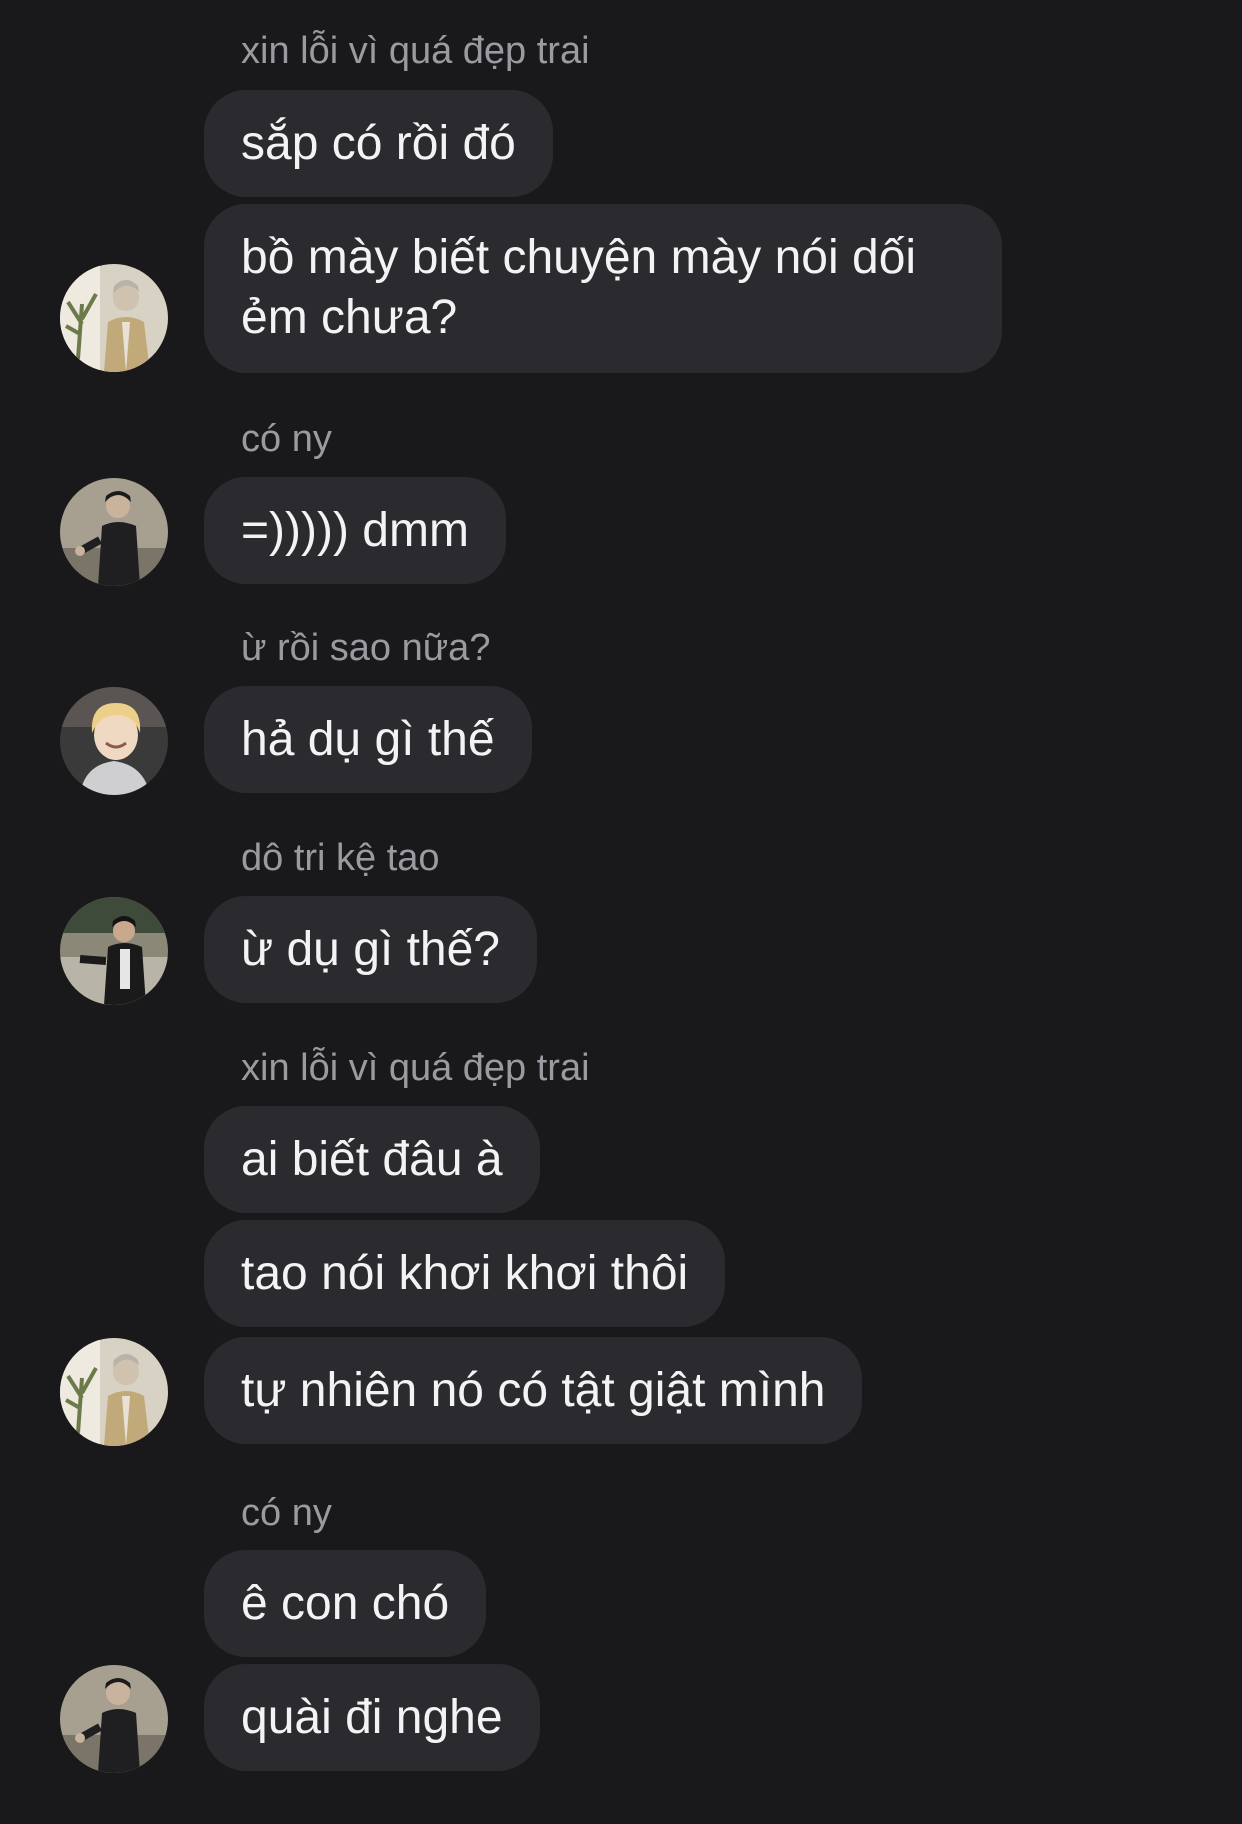  Describe the element at coordinates (345, 1603) in the screenshot. I see `message-bubble: ê con chó` at that location.